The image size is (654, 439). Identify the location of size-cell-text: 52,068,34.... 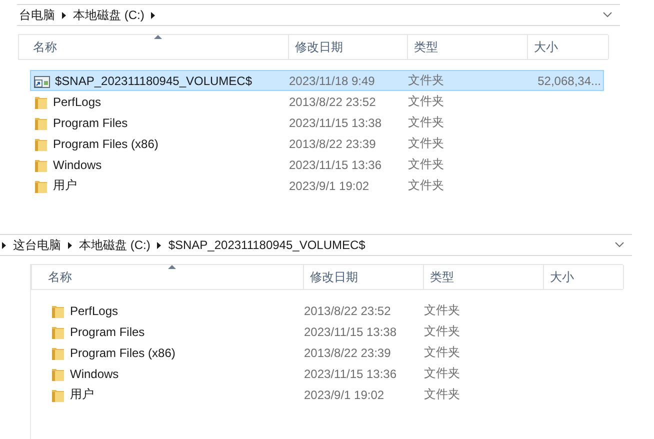
(569, 81).